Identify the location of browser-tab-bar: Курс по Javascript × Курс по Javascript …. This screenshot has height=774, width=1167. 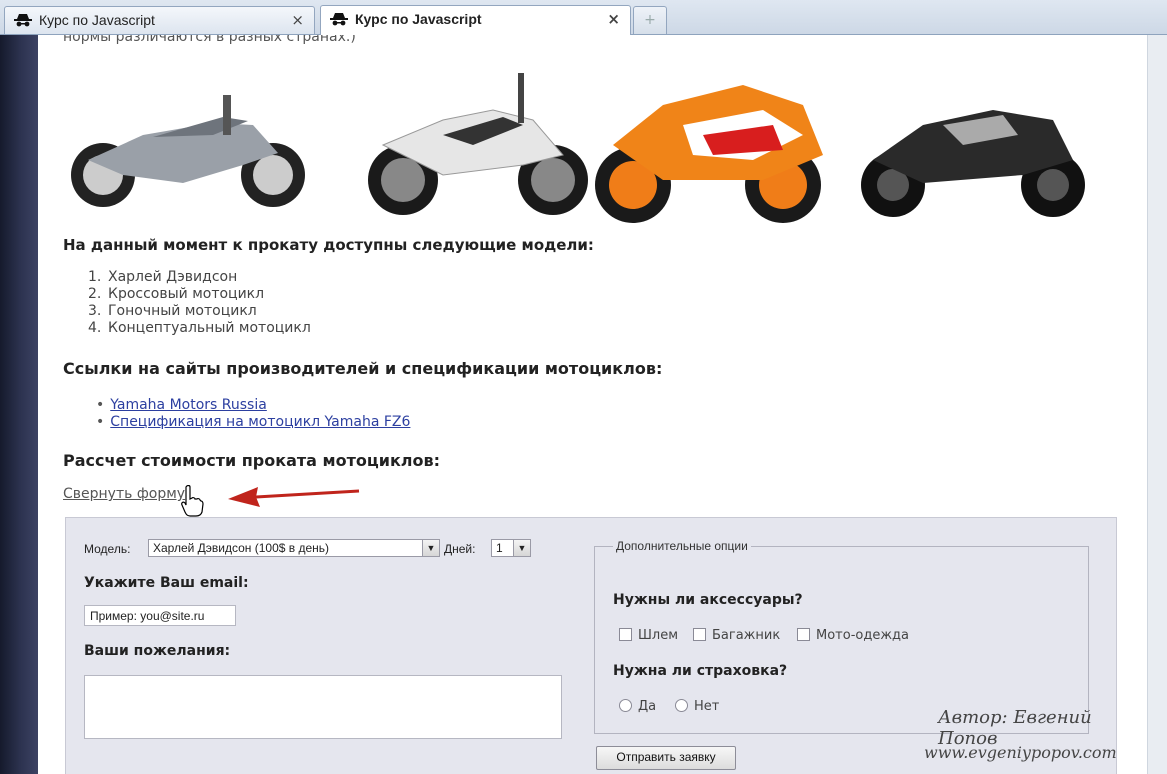
(583, 17).